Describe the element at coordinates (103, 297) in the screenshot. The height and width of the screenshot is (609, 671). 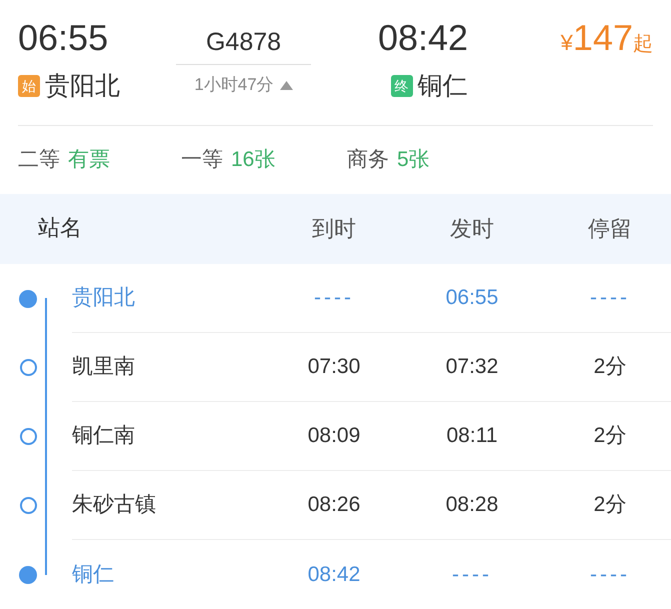
I see `station-name: 贵阳北` at that location.